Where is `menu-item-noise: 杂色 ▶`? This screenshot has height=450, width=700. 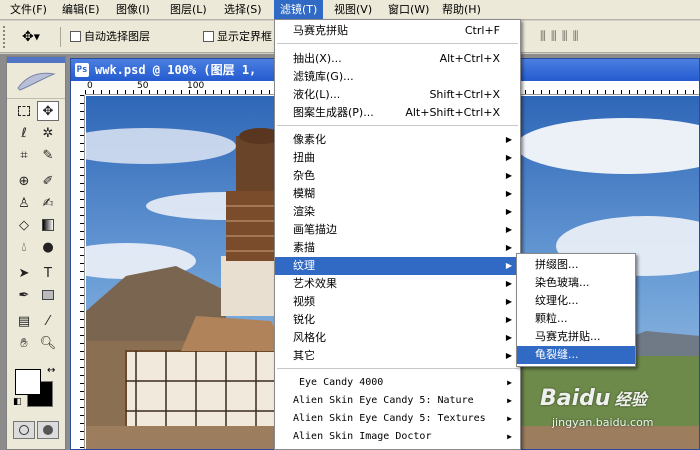
menu-item-noise: 杂色 ▶ is located at coordinates (397, 176).